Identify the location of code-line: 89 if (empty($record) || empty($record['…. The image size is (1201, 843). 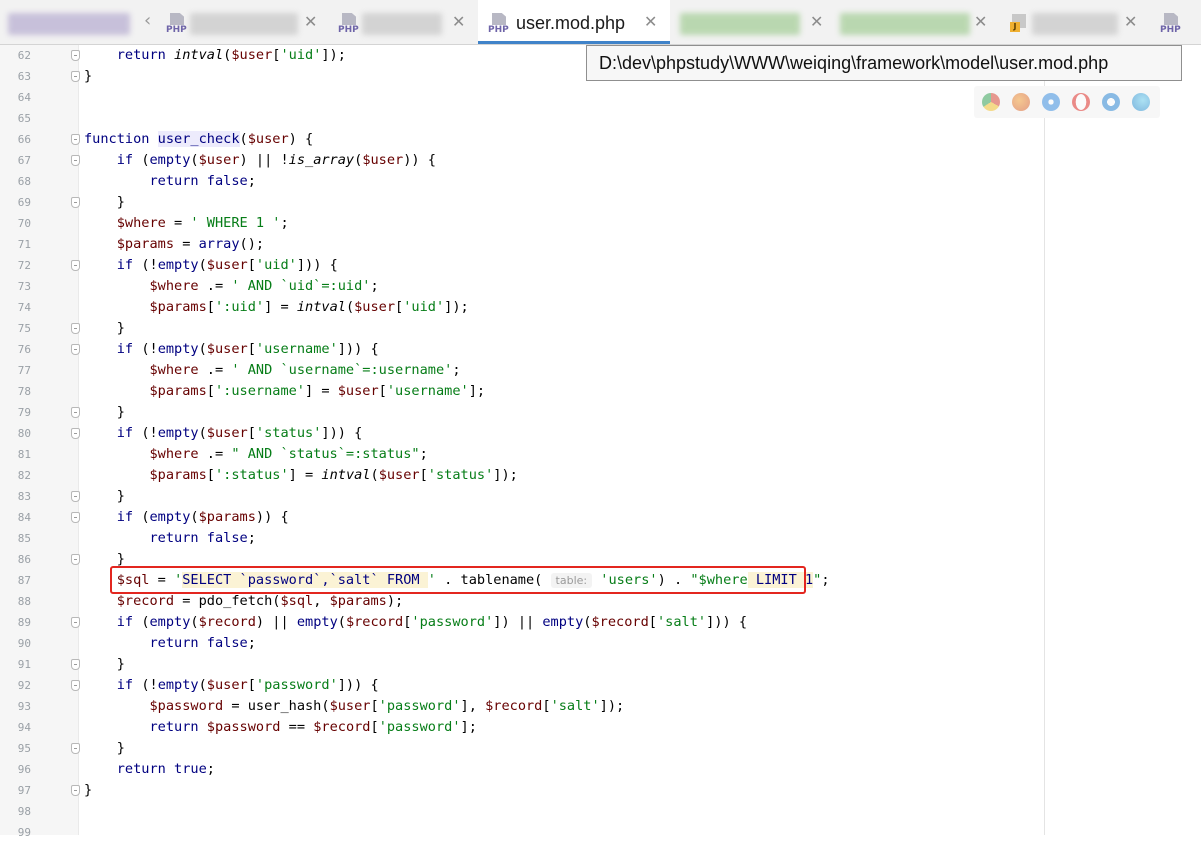
(600, 622).